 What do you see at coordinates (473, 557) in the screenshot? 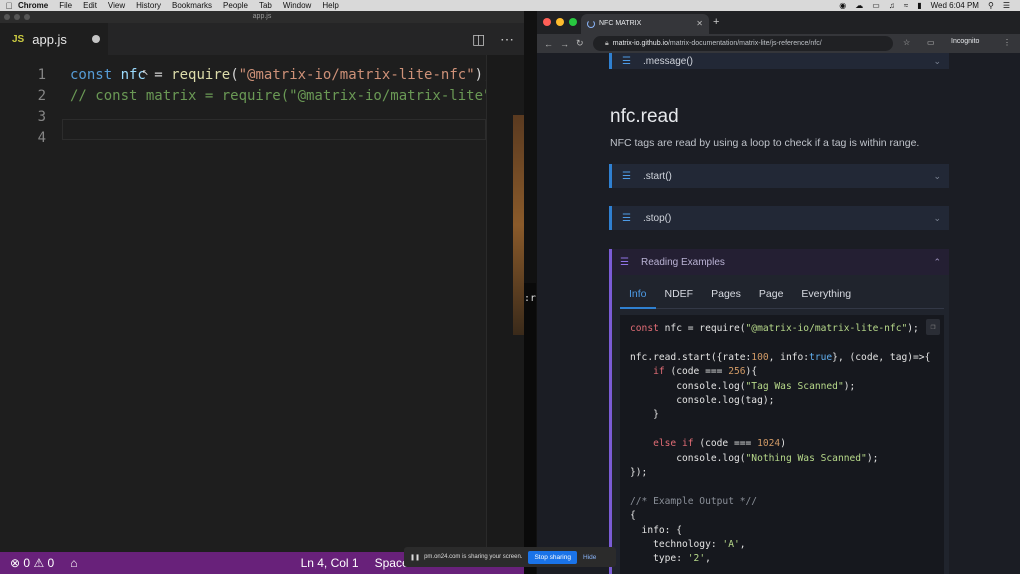
I see `sharing-message: pm.on24.com is sharing your screen.` at bounding box center [473, 557].